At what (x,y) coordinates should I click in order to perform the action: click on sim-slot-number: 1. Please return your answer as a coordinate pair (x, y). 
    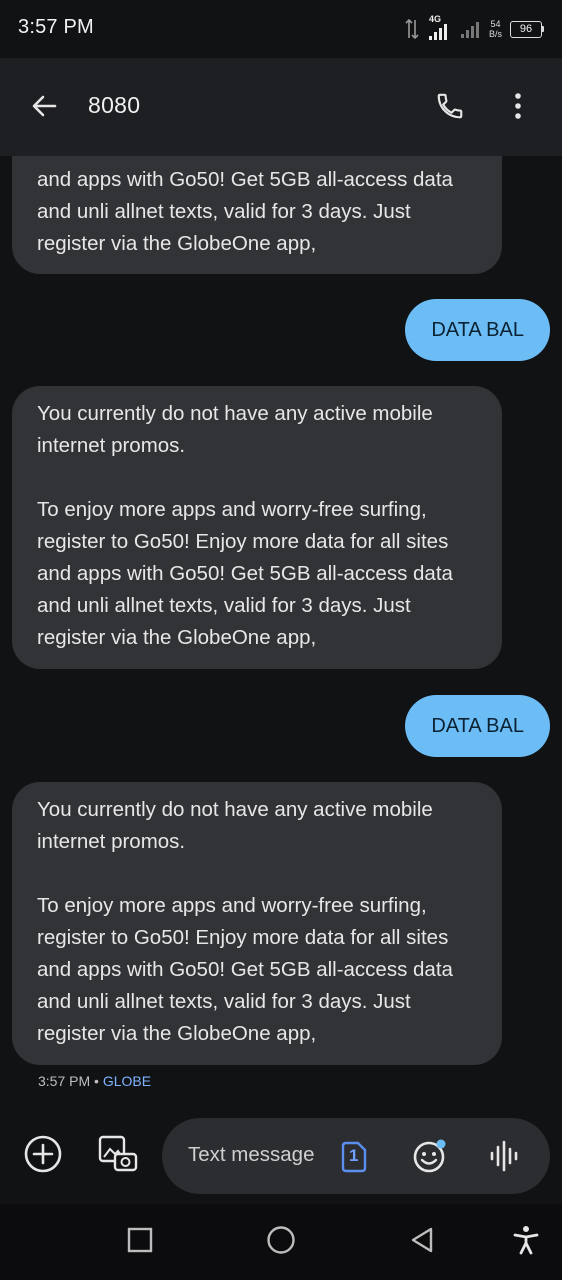
    Looking at the image, I should click on (354, 1155).